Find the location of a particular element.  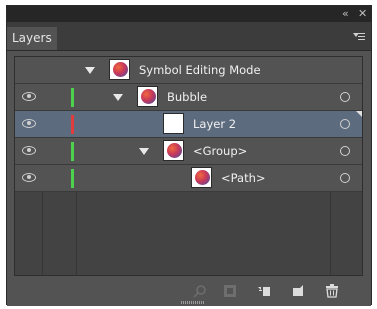

panel-tab-bar: Layers is located at coordinates (189, 36).